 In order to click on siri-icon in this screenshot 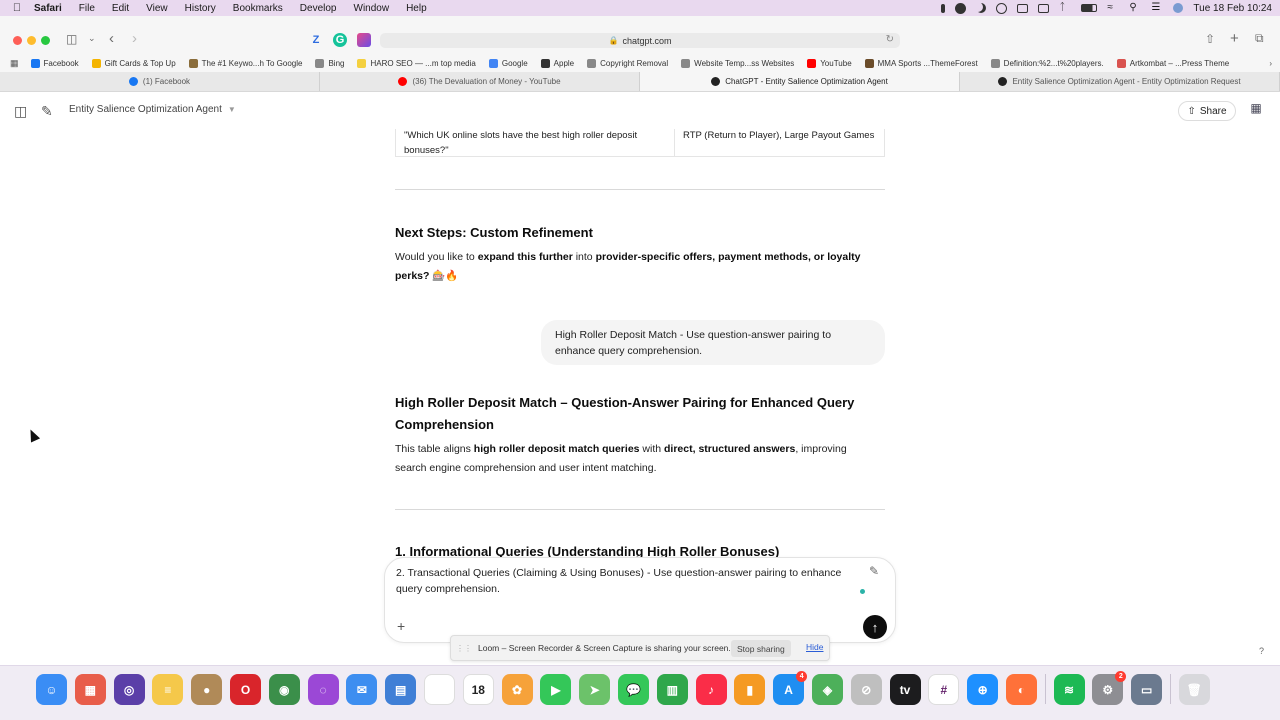, I will do `click(1178, 8)`.